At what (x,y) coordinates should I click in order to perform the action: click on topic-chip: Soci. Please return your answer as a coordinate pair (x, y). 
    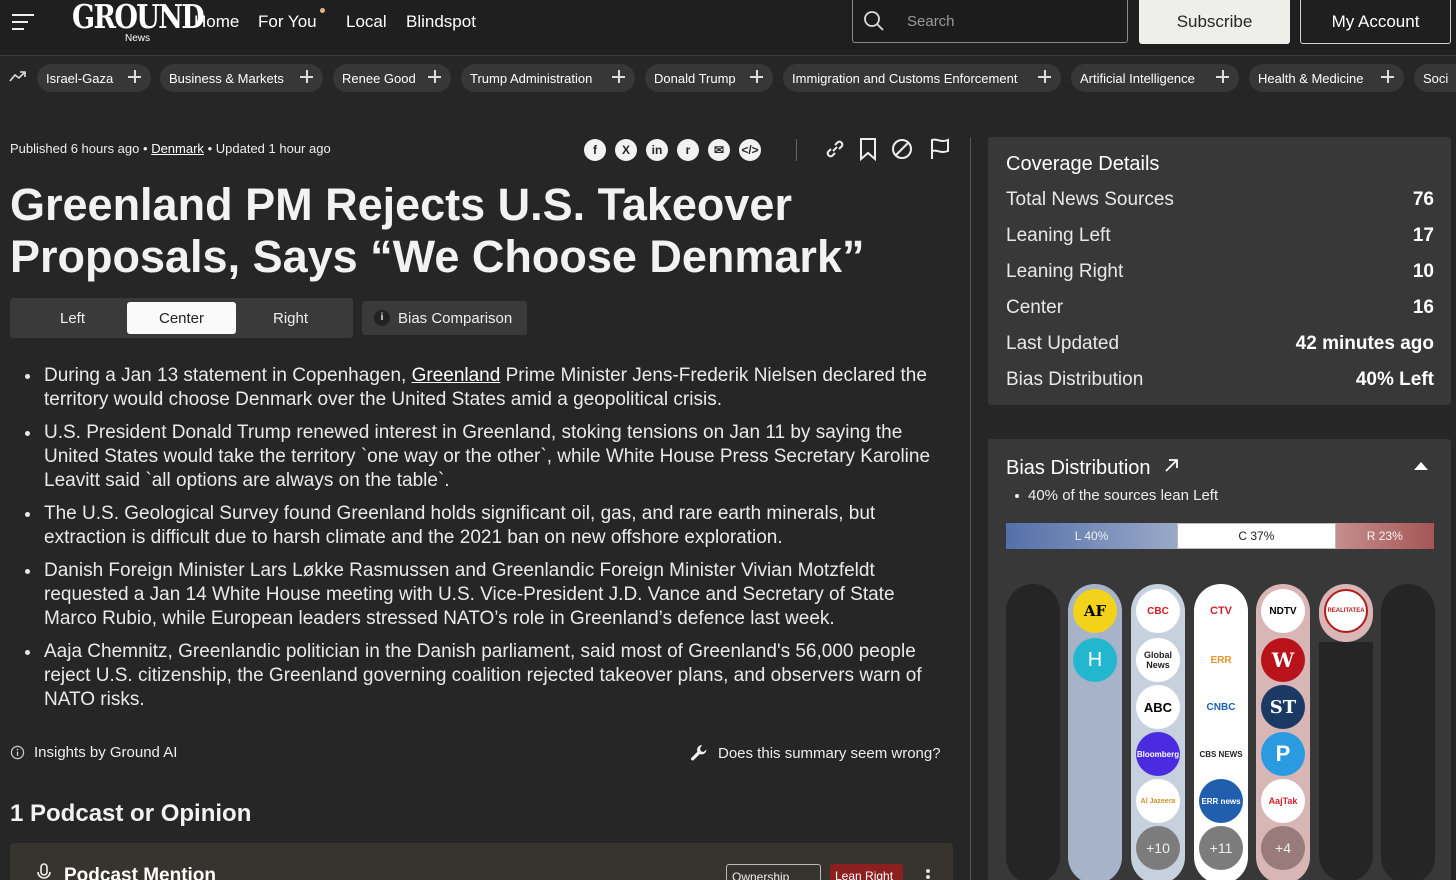
    Looking at the image, I should click on (1435, 78).